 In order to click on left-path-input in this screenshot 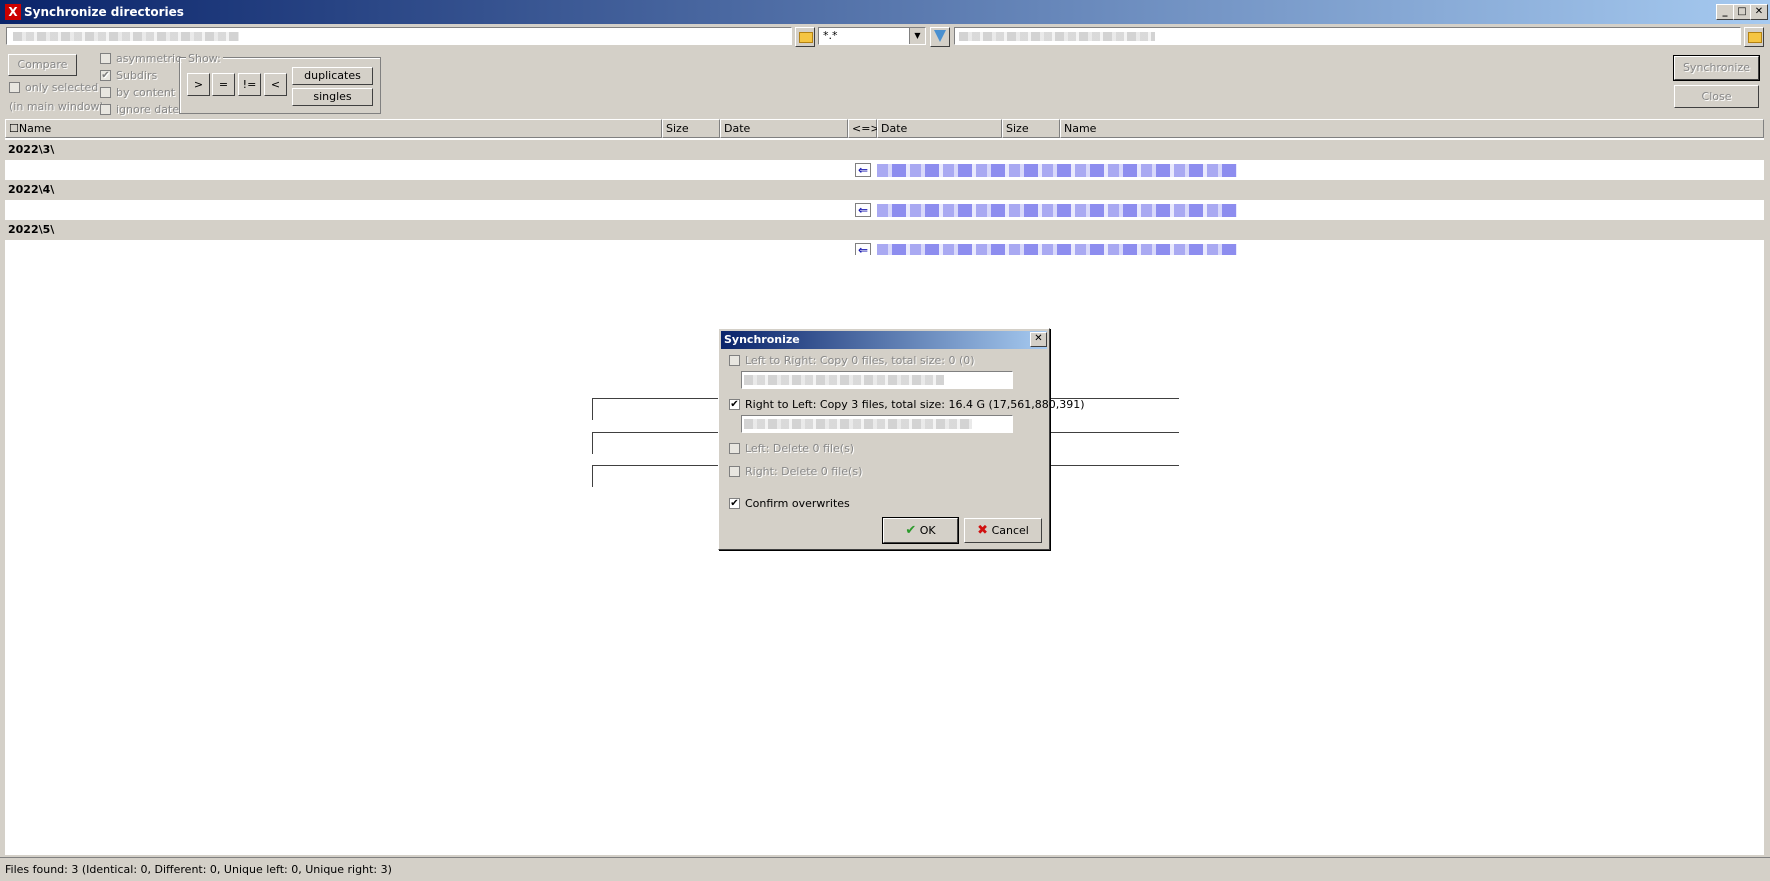, I will do `click(399, 36)`.